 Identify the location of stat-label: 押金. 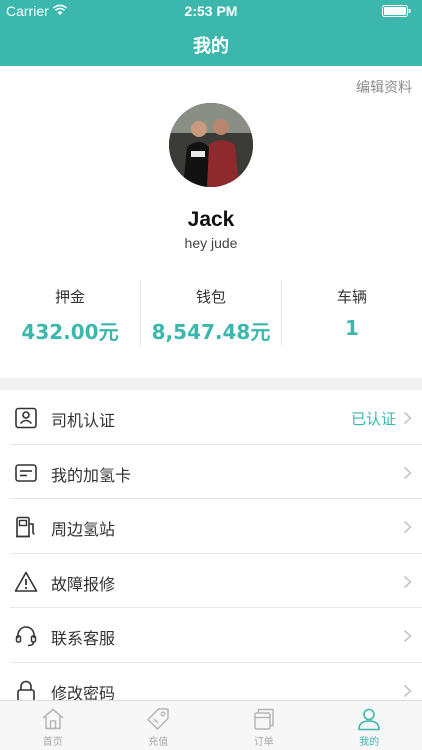
(69, 297).